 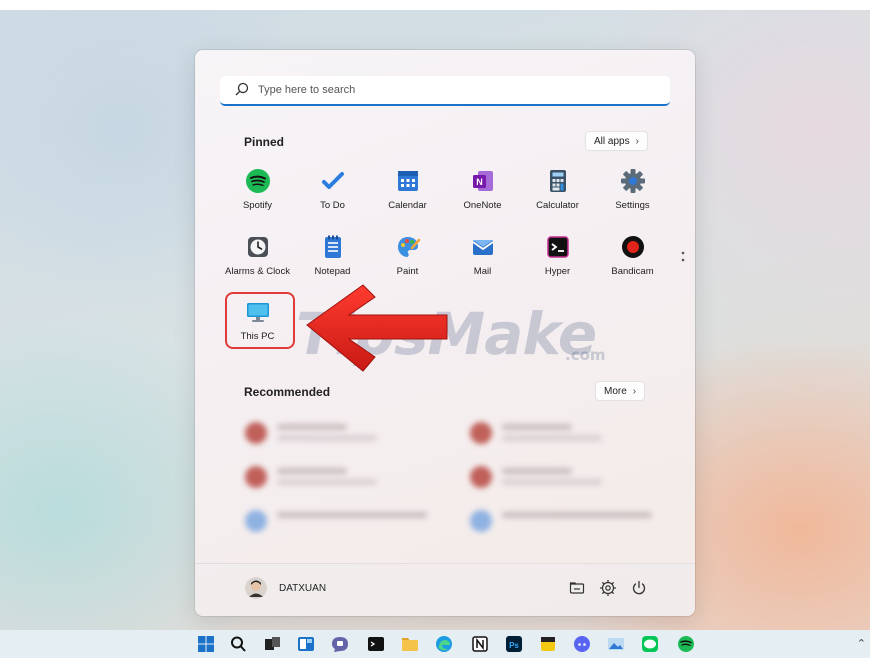 What do you see at coordinates (332, 191) in the screenshot?
I see `pinned-app-todo: To Do` at bounding box center [332, 191].